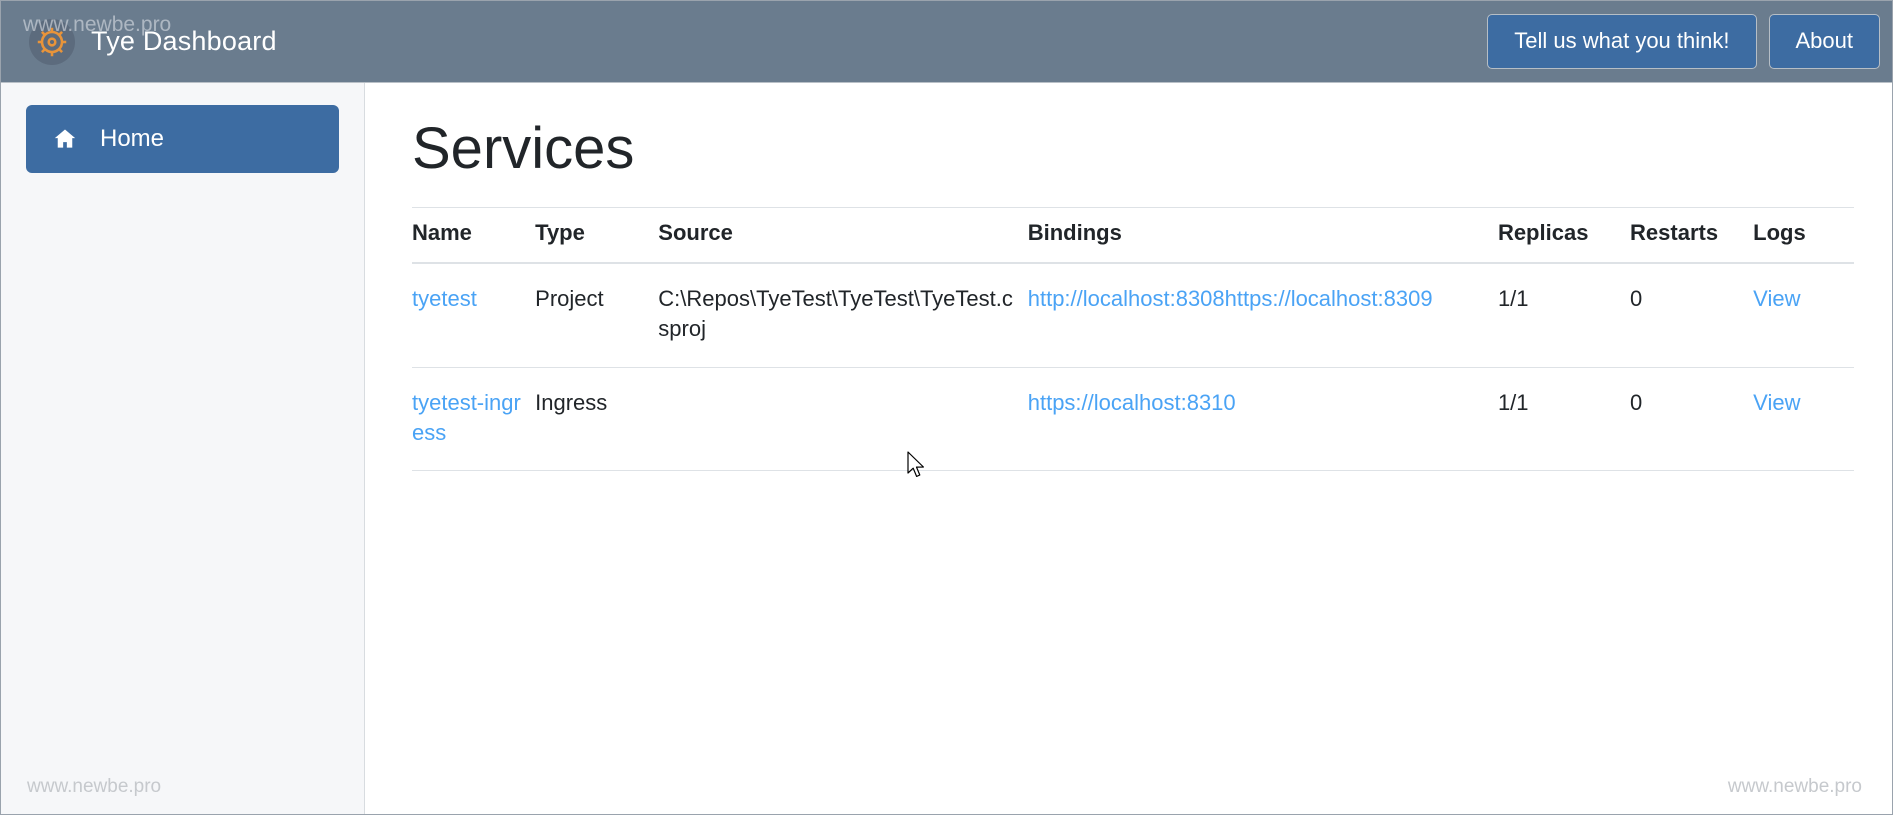 The image size is (1893, 815). I want to click on column-header-logs: Logs, so click(1803, 235).